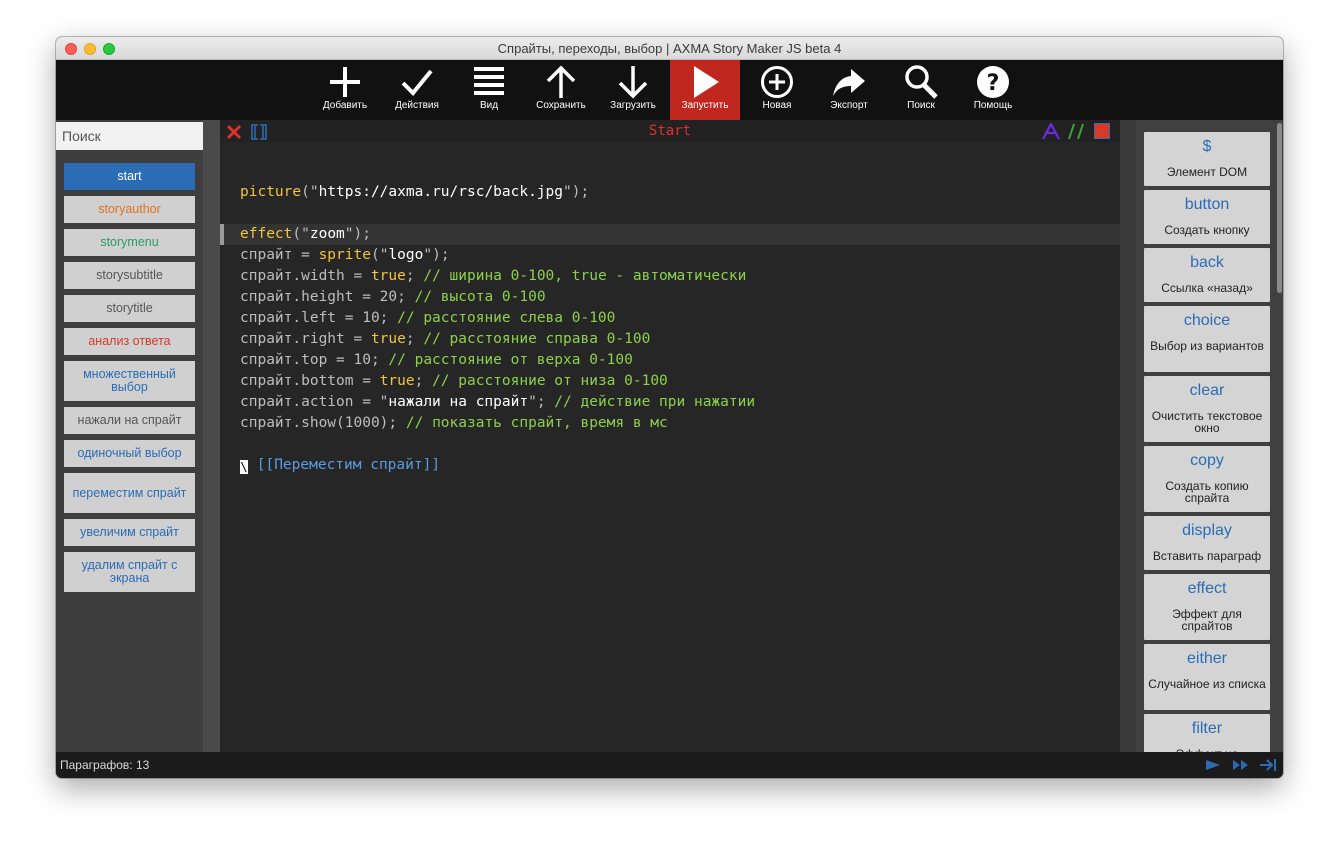 The image size is (1339, 853). Describe the element at coordinates (669, 765) in the screenshot. I see `status-bar: Параграфов: 13` at that location.